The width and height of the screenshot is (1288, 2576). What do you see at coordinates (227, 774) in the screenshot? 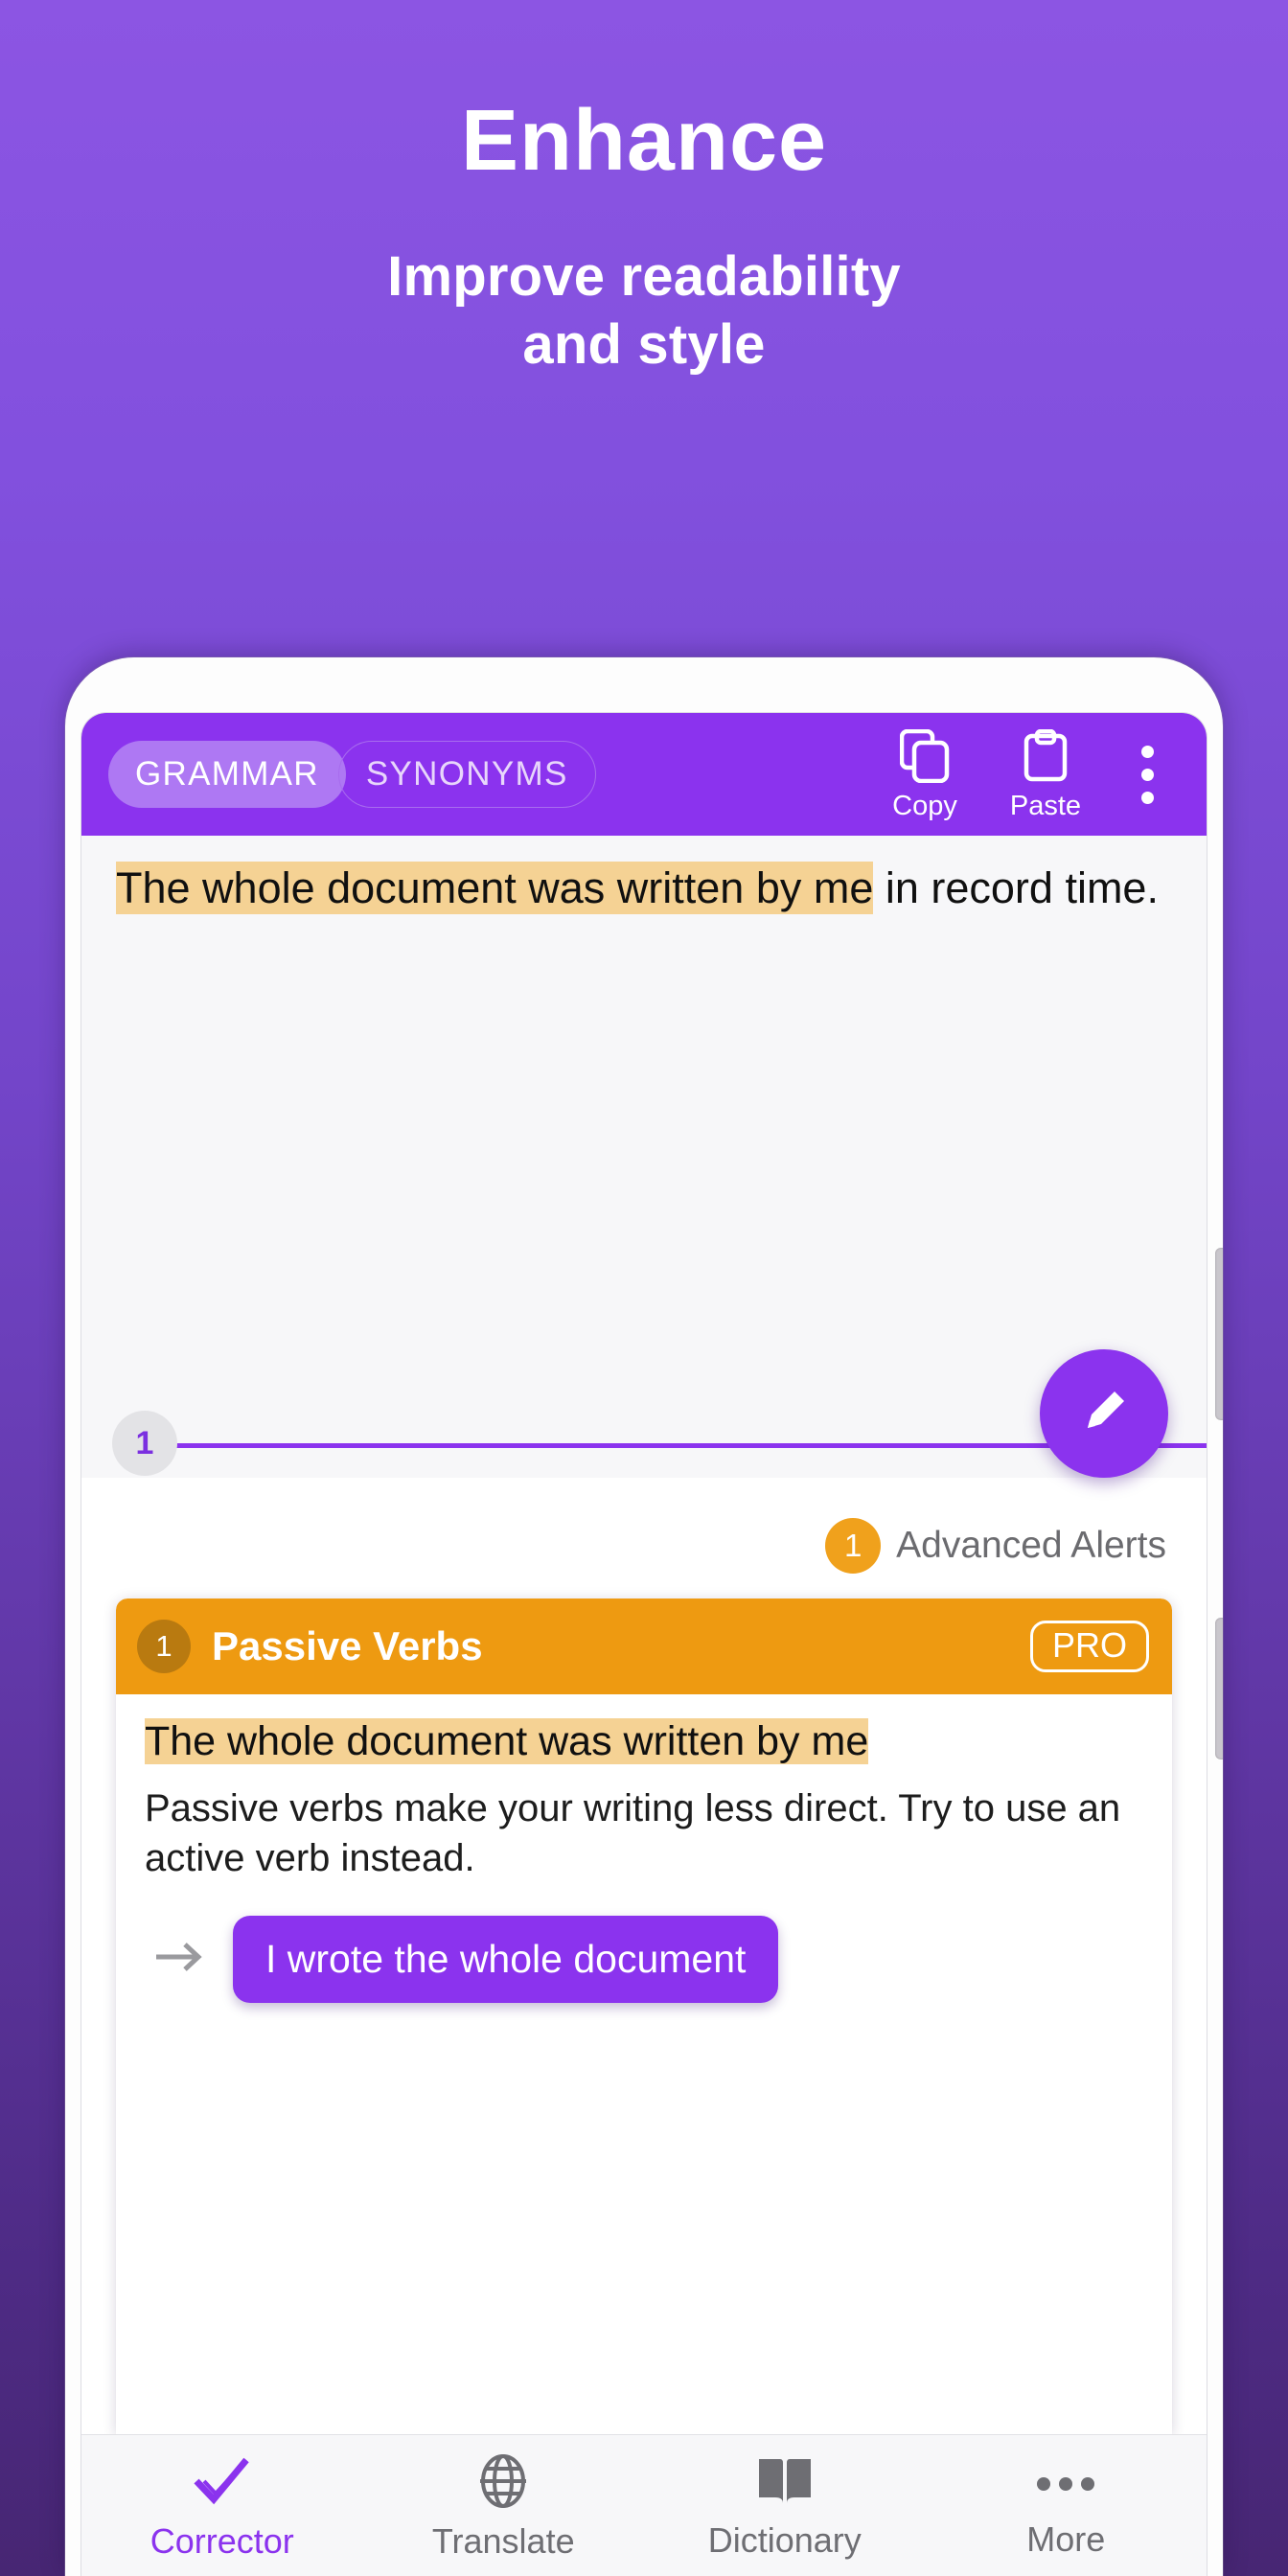
I see `tab-grammar: GRAMMAR` at bounding box center [227, 774].